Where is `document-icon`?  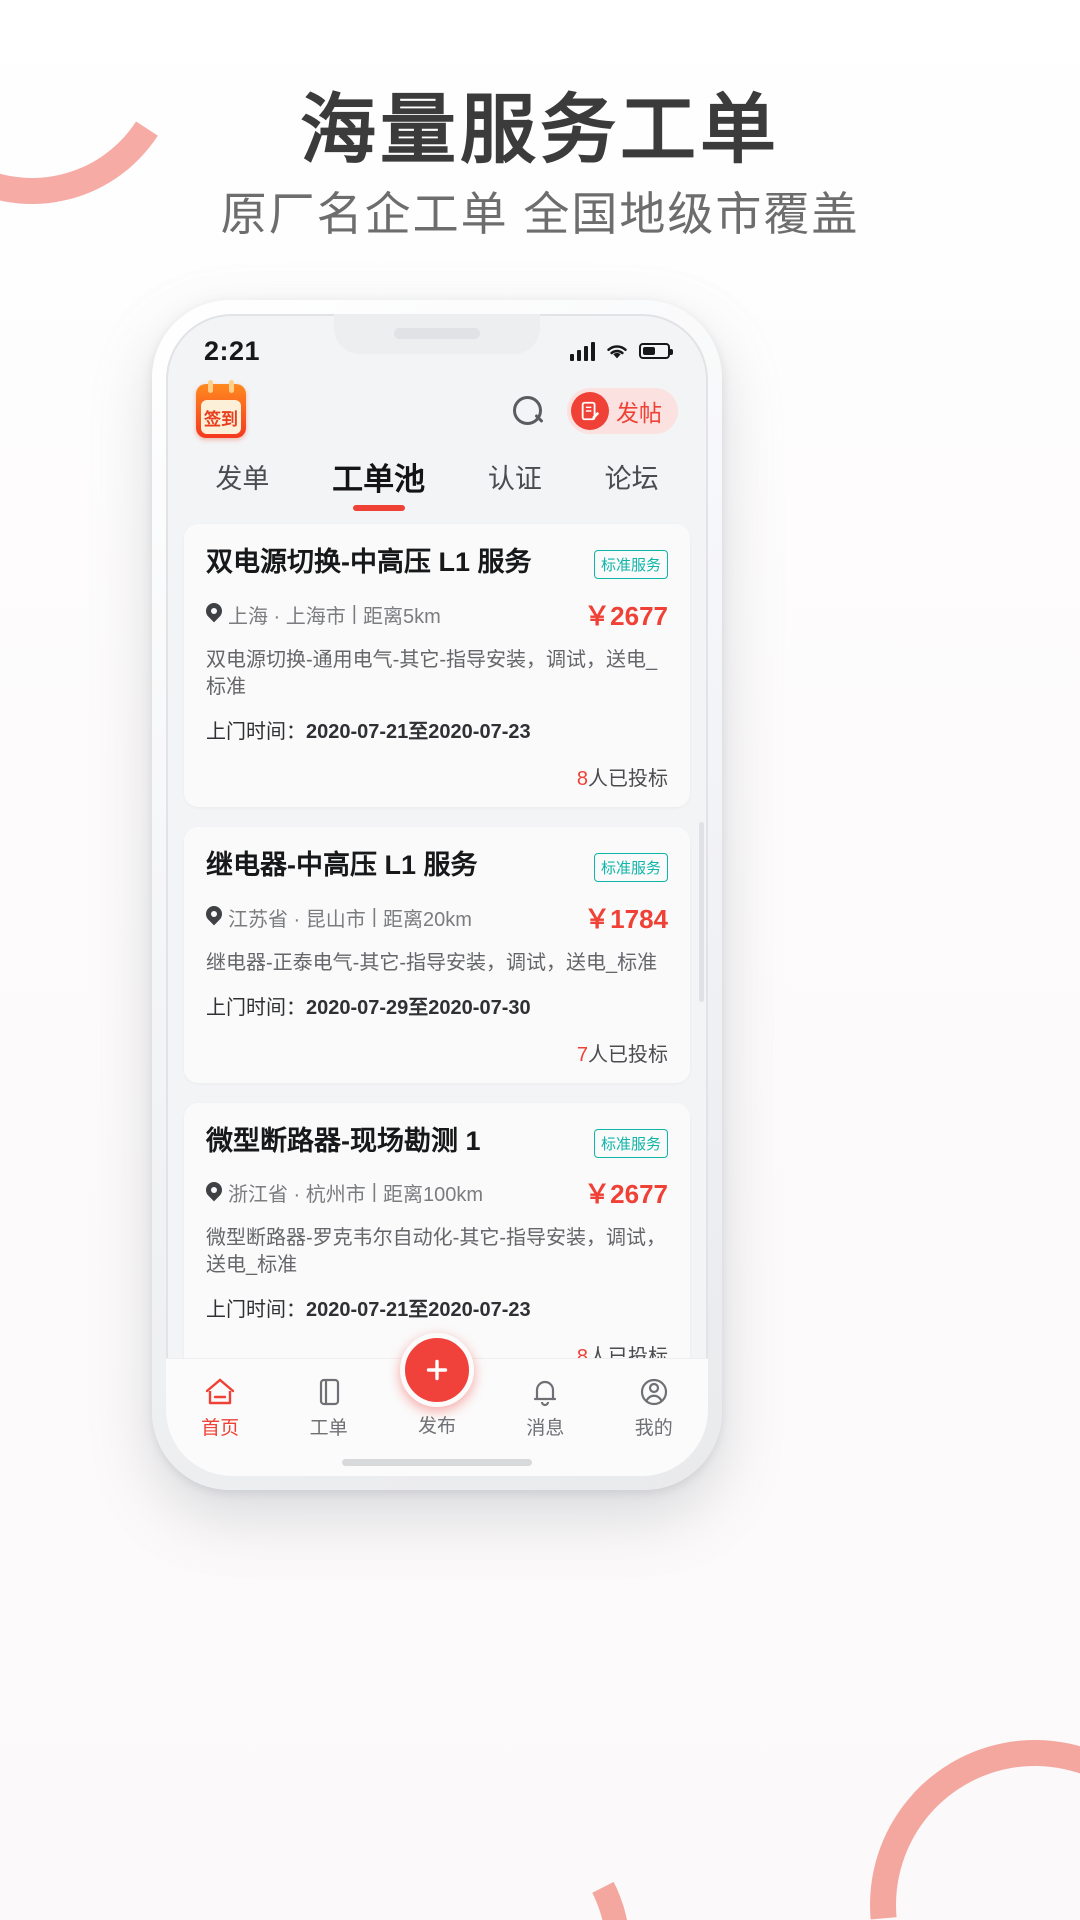 document-icon is located at coordinates (329, 1392).